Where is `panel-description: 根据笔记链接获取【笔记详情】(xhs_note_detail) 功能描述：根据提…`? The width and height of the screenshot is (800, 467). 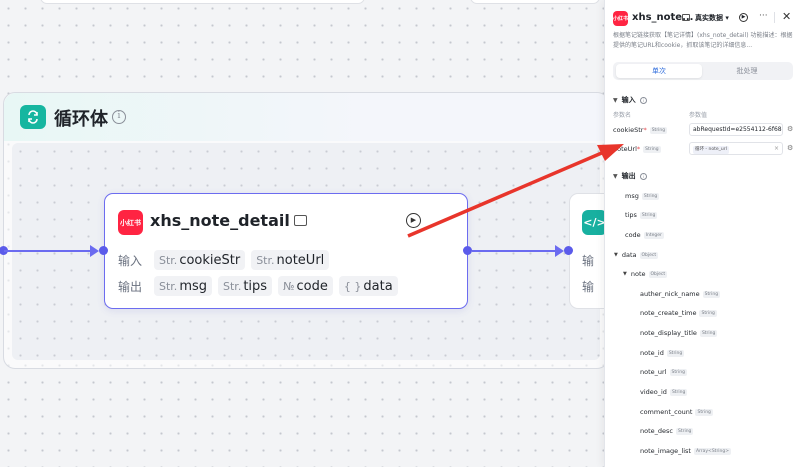 panel-description: 根据笔记链接获取【笔记详情】(xhs_note_detail) 功能描述：根据提… is located at coordinates (703, 40).